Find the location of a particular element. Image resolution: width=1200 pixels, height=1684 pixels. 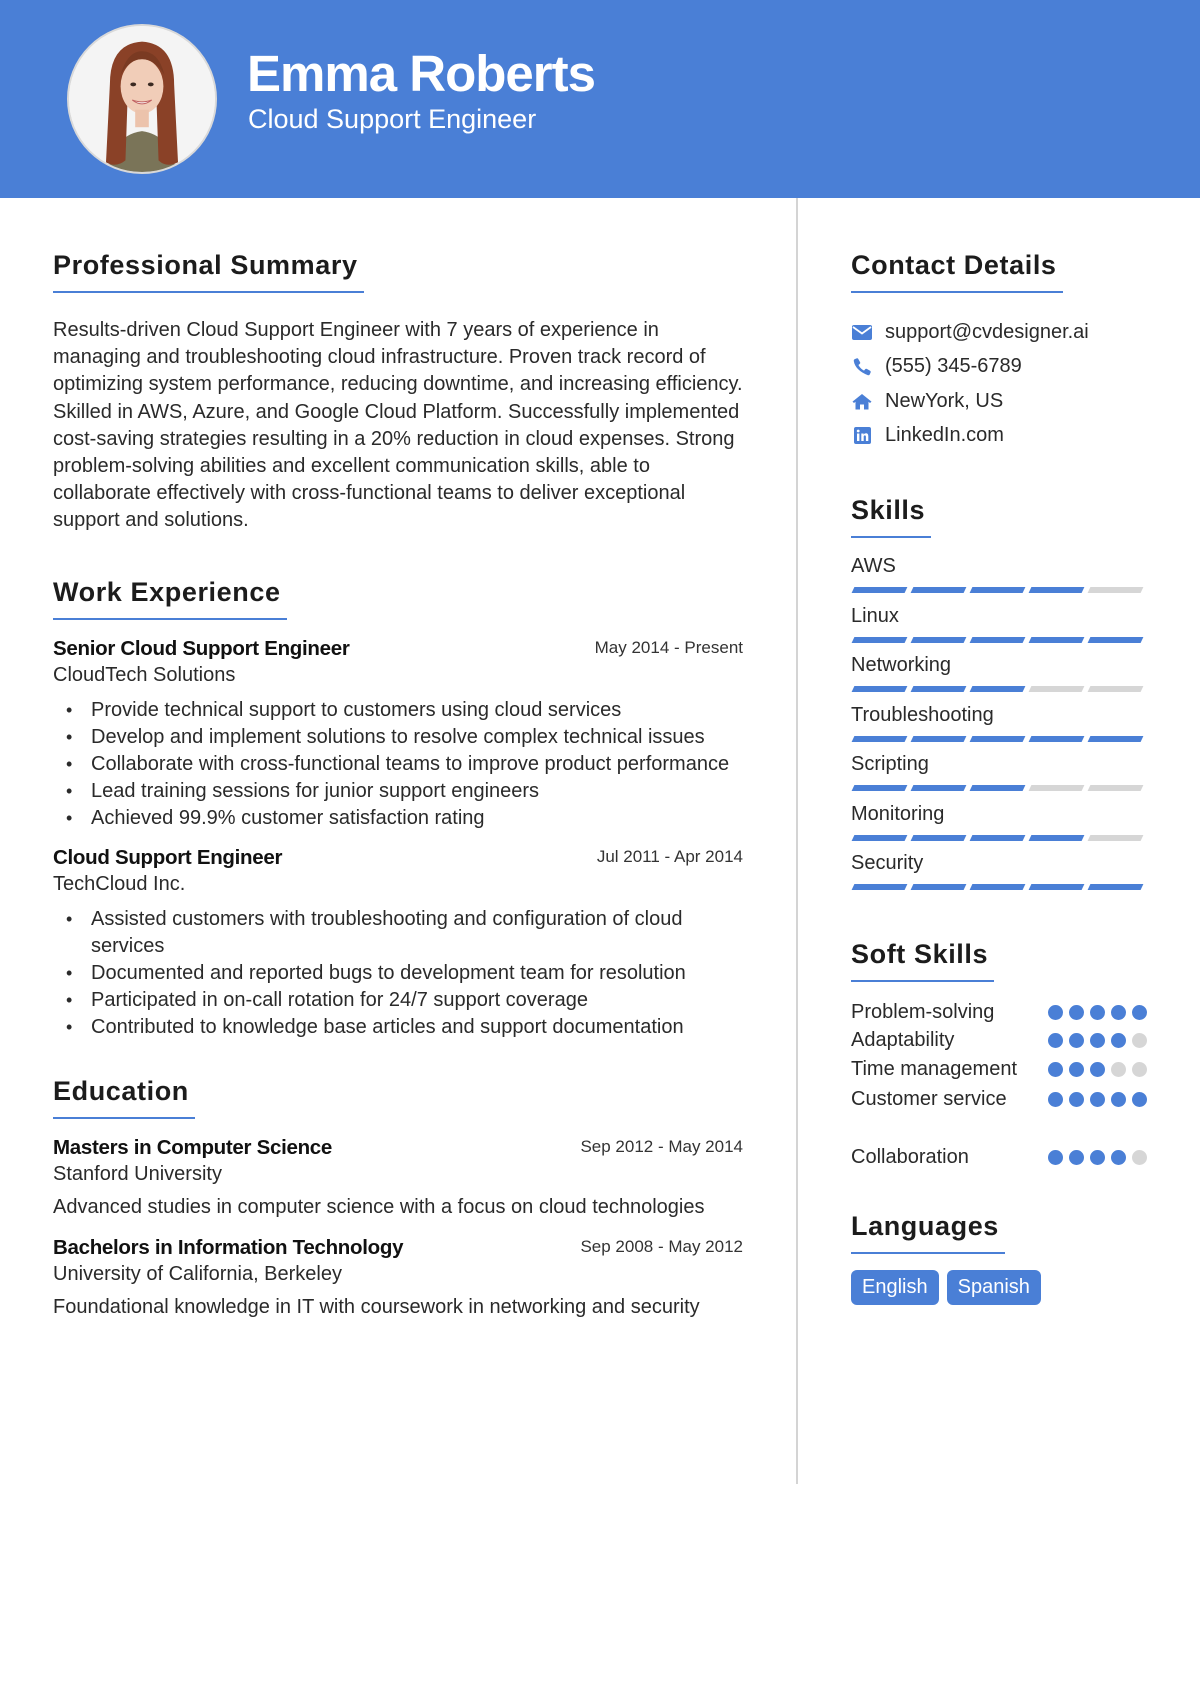

skill-item: Networking is located at coordinates (999, 676).